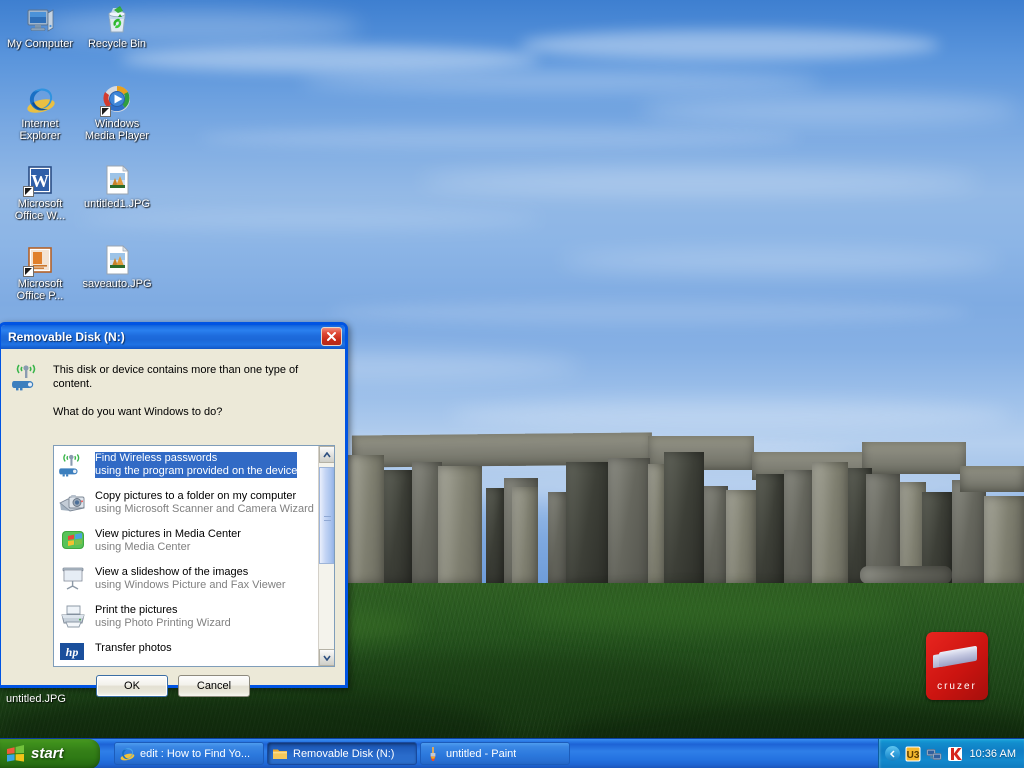 The height and width of the screenshot is (768, 1024). Describe the element at coordinates (168, 534) in the screenshot. I see `list-item-title: View pictures in Media Center` at that location.